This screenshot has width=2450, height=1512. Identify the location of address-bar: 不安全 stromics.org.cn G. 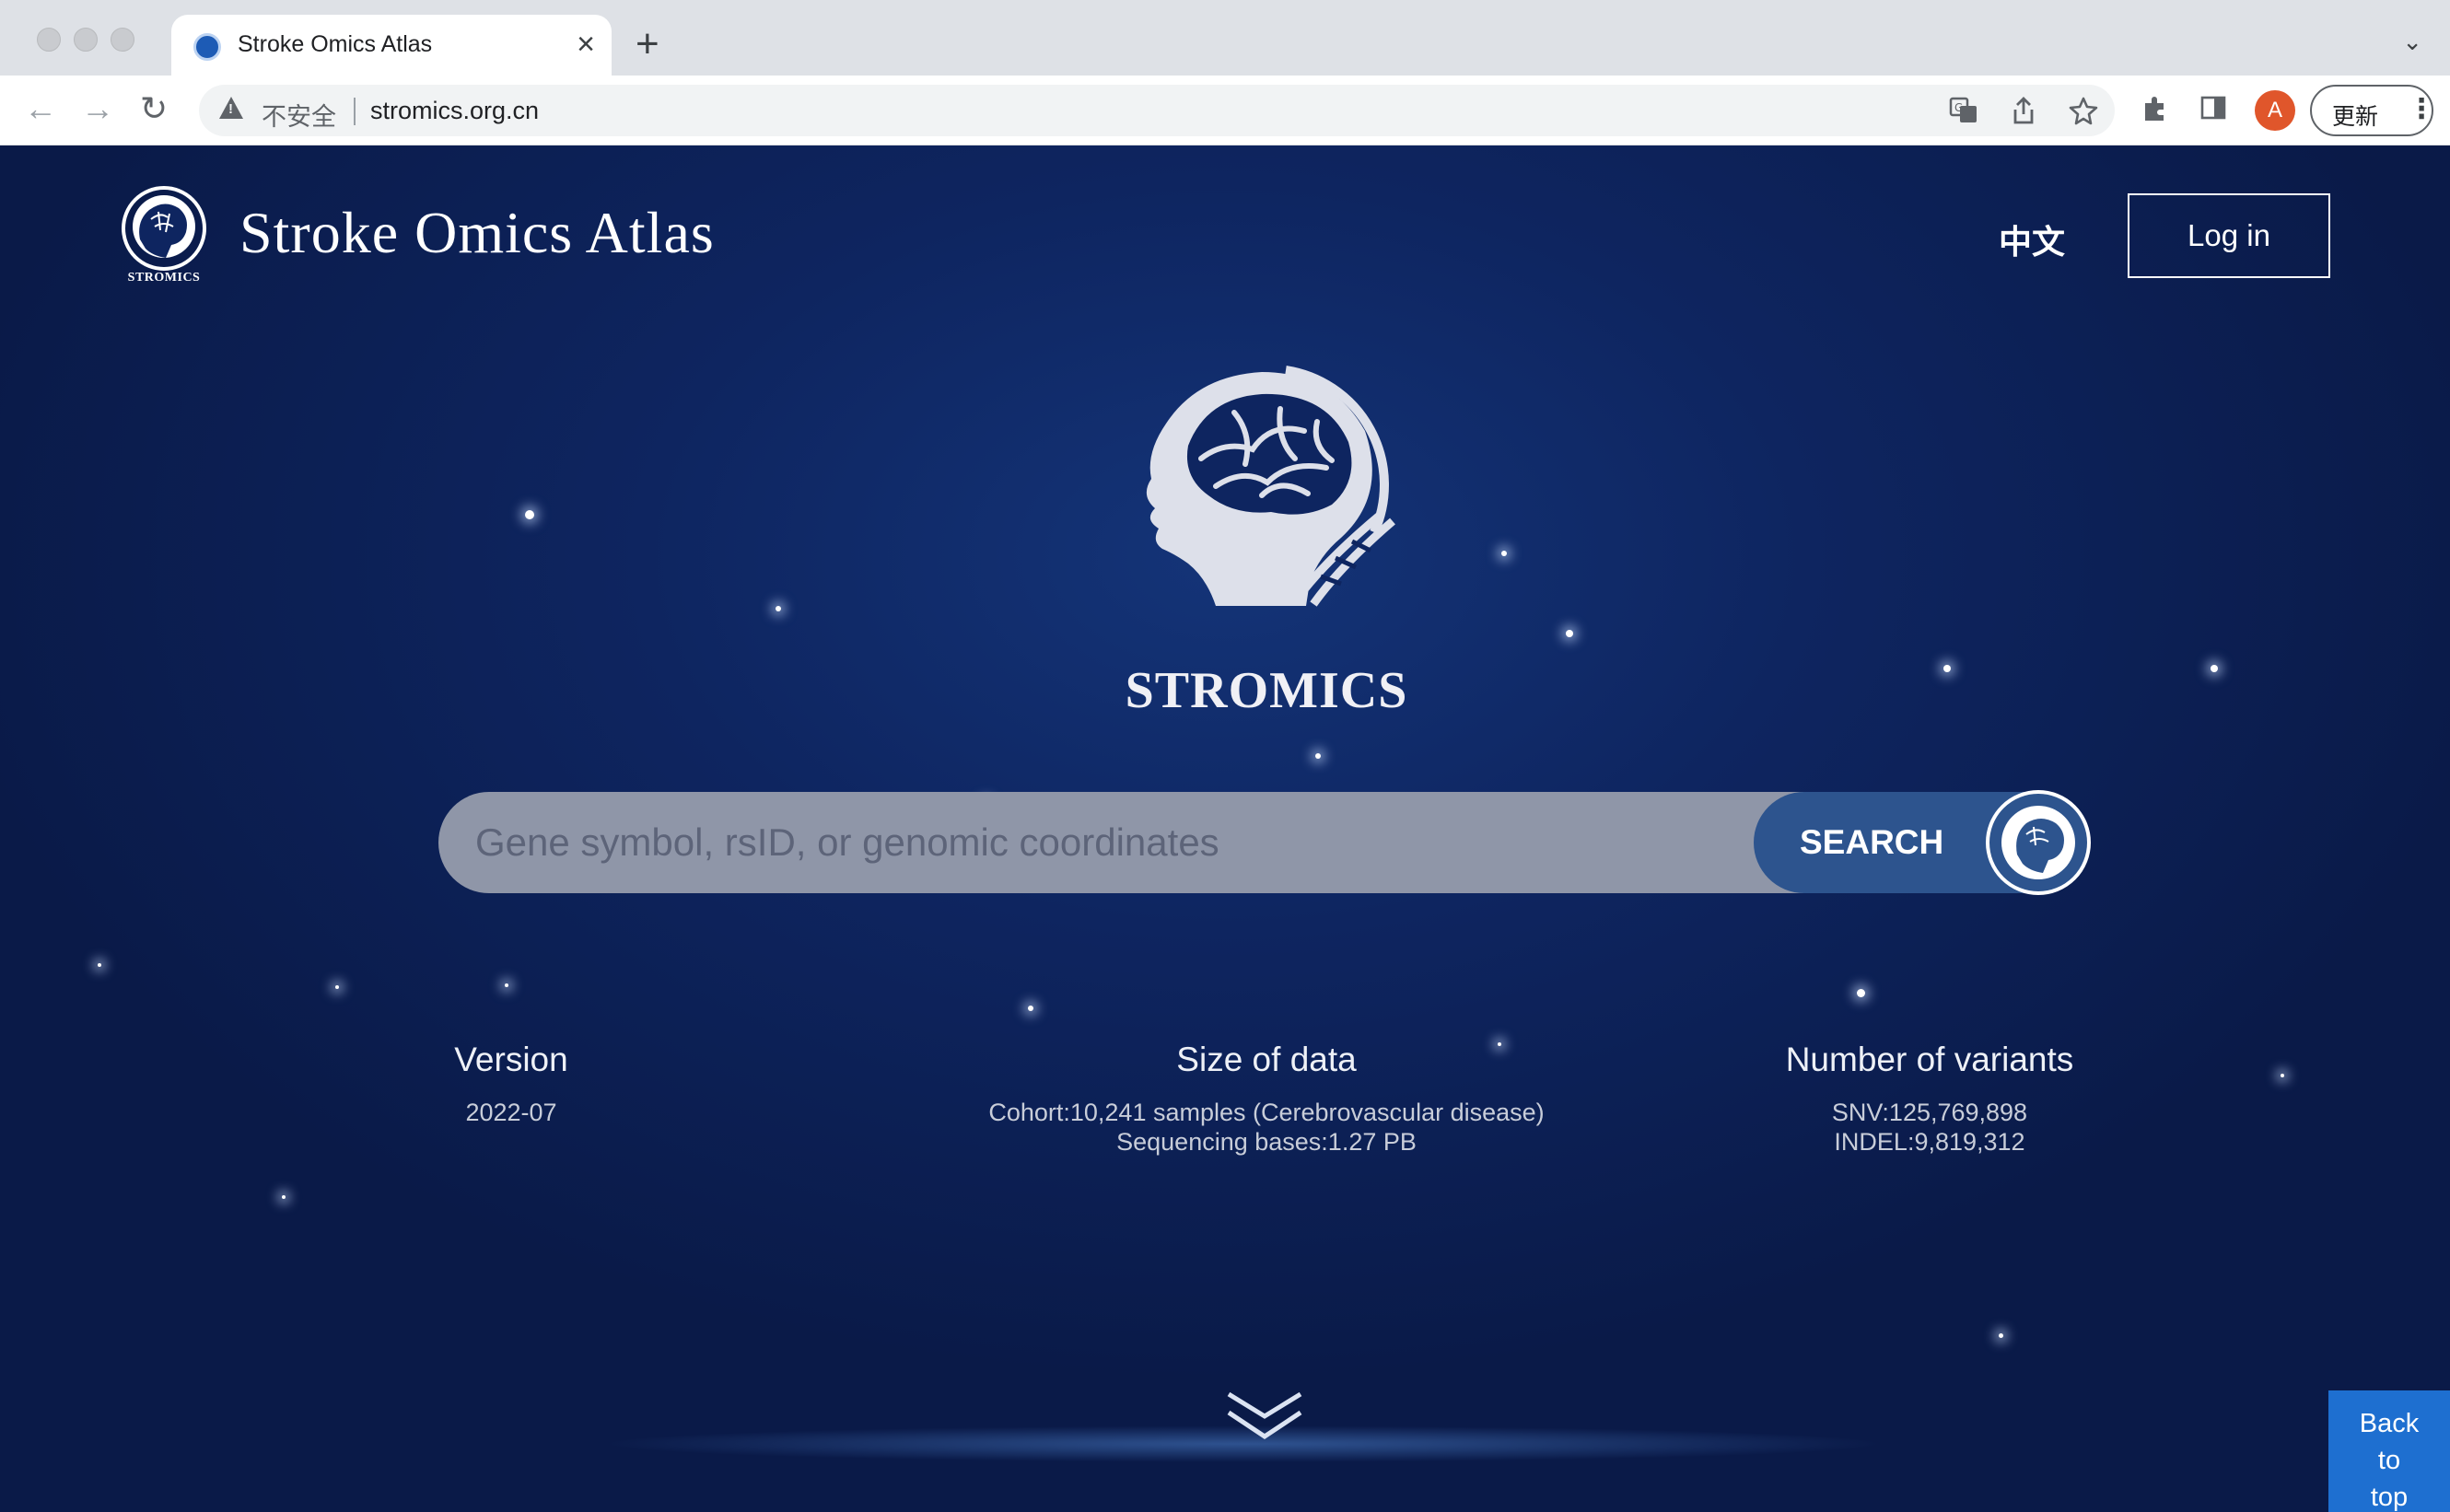
(1157, 111).